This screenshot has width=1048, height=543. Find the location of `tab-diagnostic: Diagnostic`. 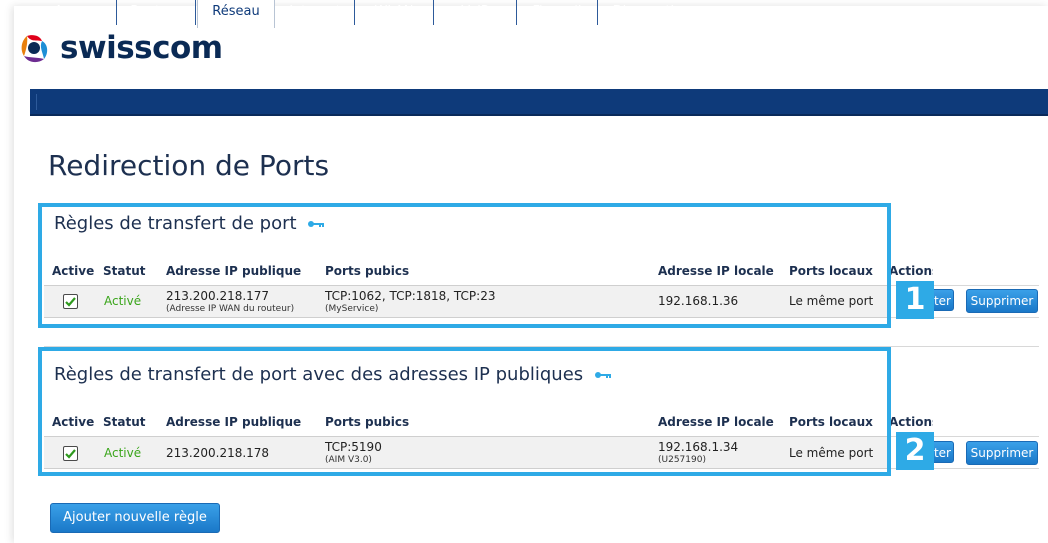

tab-diagnostic: Diagnostic is located at coordinates (647, 12).